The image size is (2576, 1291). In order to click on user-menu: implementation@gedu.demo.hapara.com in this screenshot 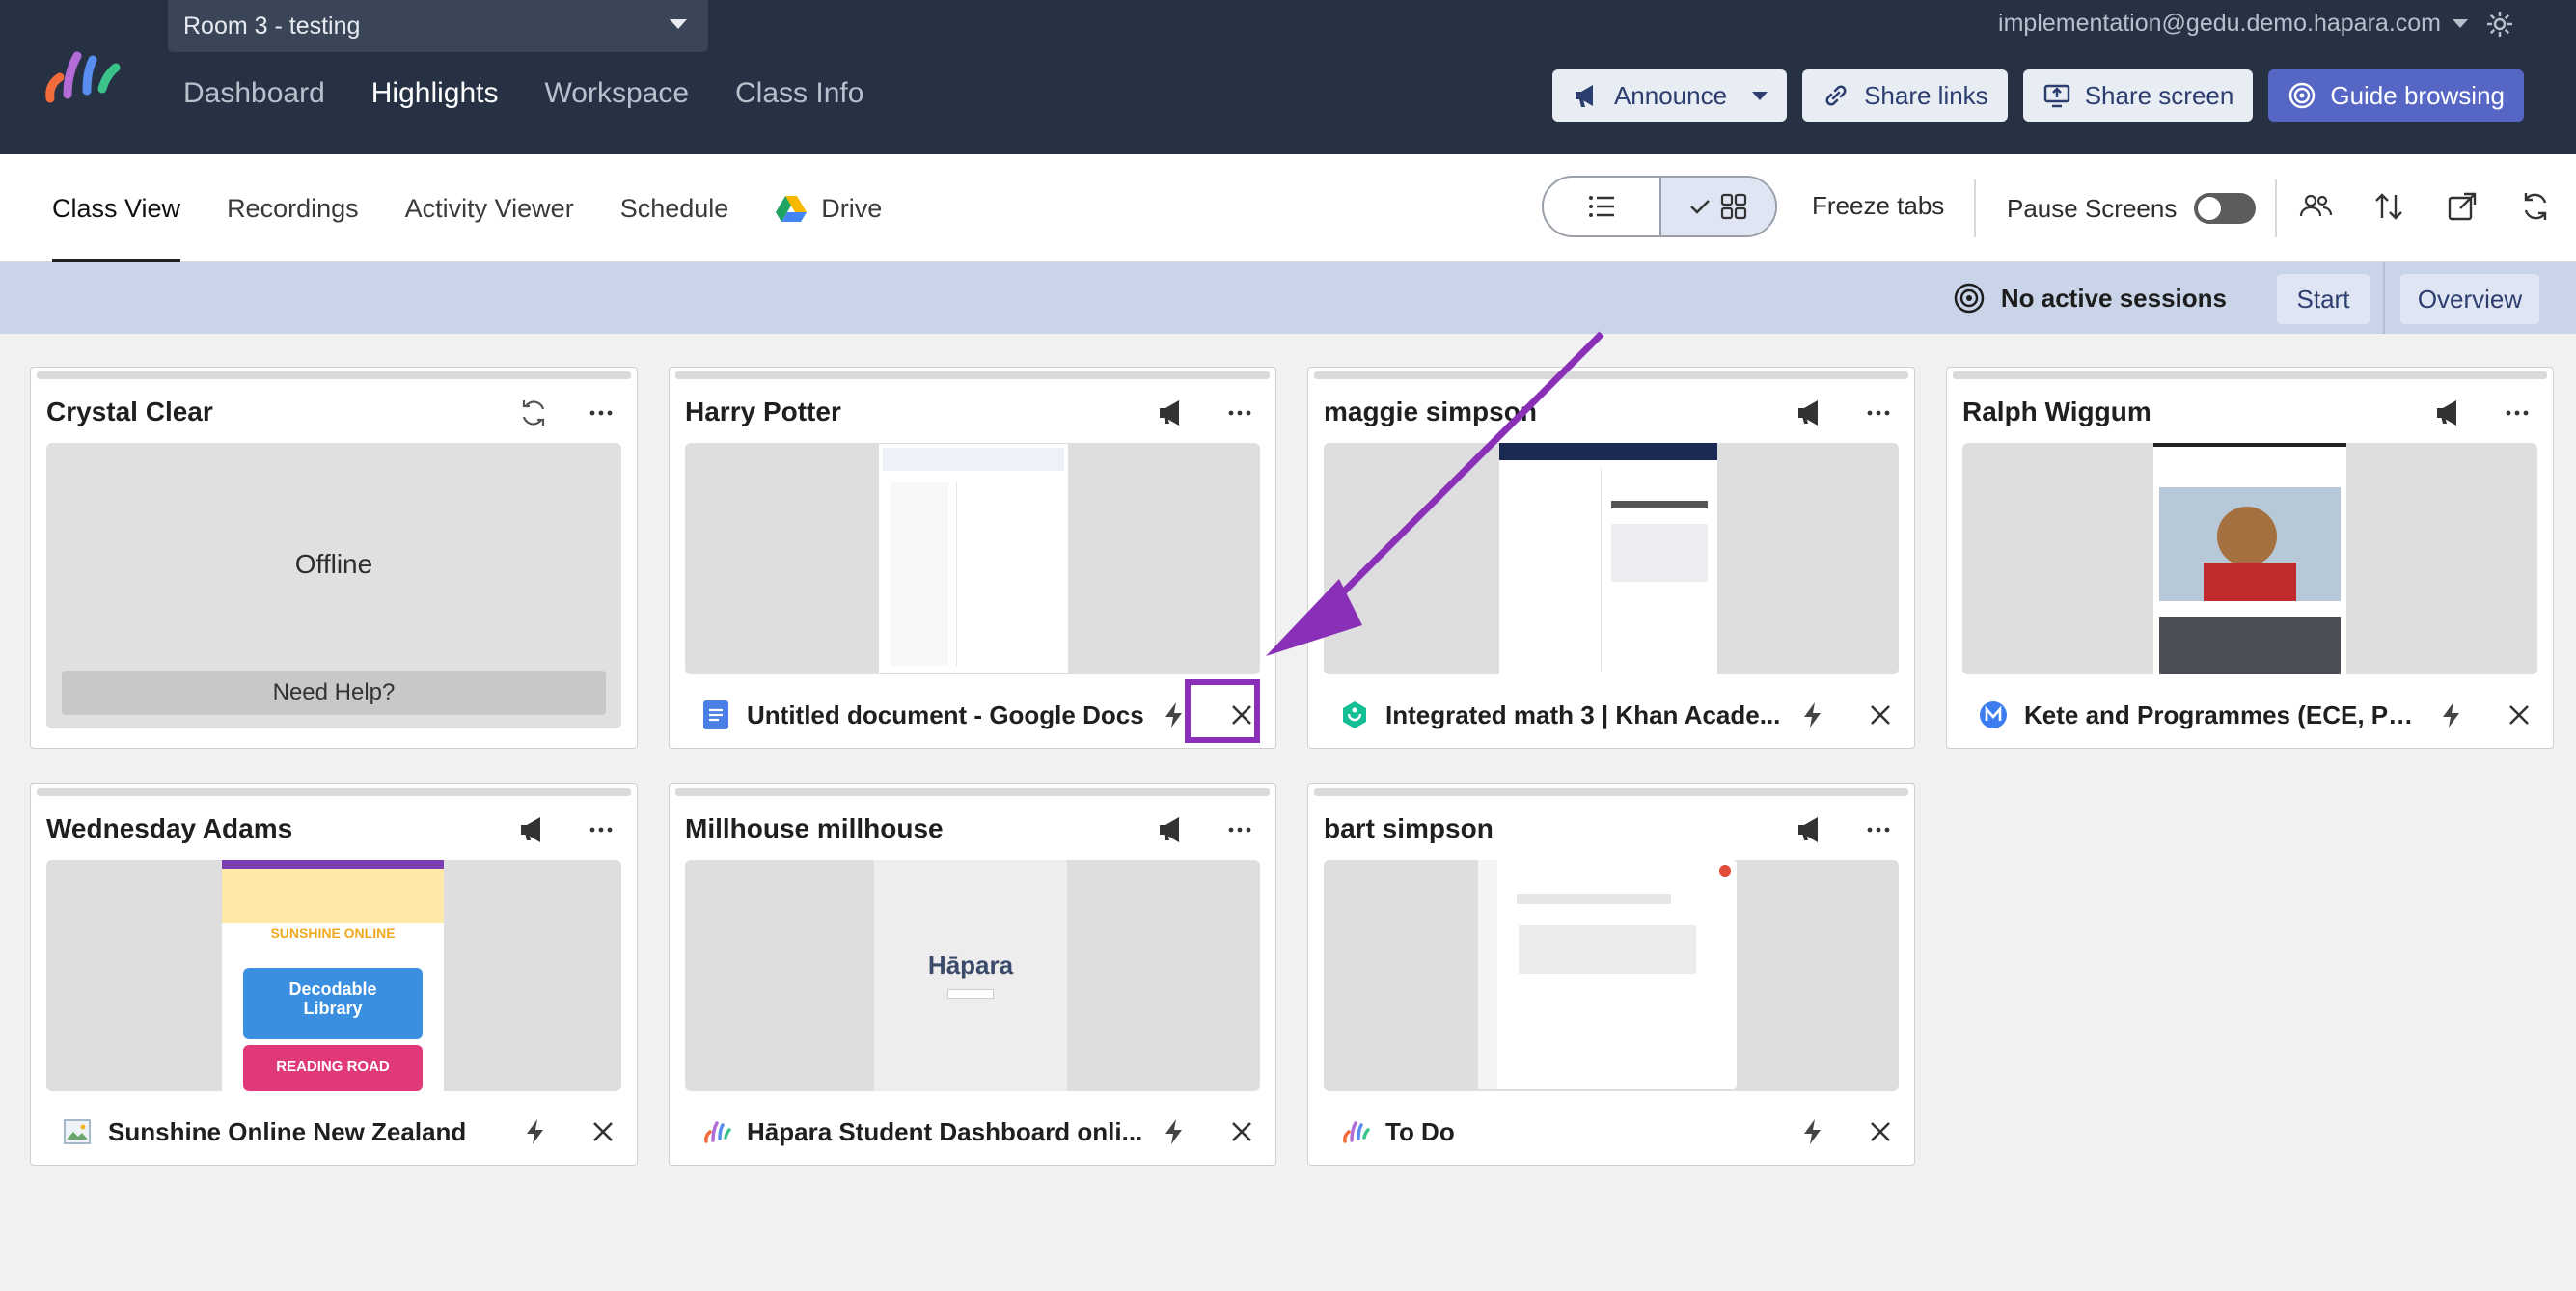, I will do `click(2233, 24)`.